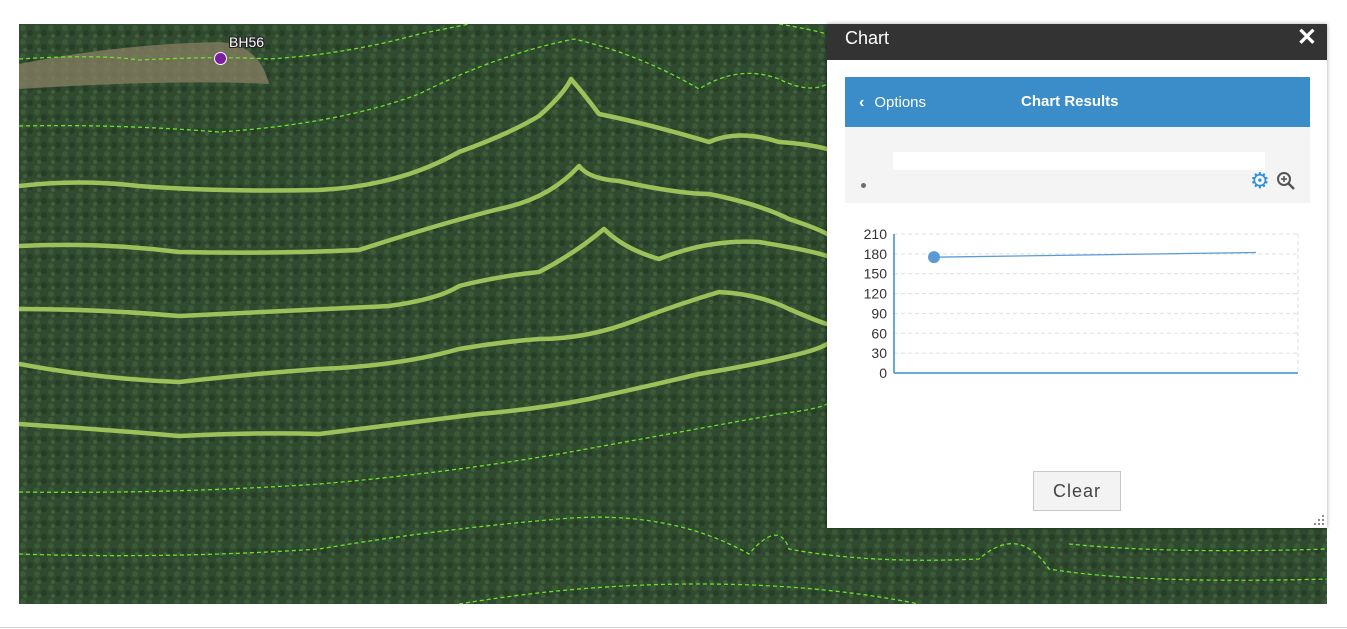 The width and height of the screenshot is (1347, 629). I want to click on panel-title: Chart, so click(867, 38).